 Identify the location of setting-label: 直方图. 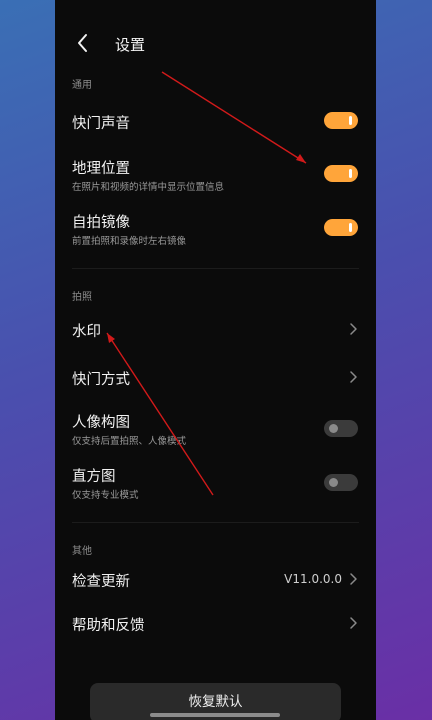
(94, 477).